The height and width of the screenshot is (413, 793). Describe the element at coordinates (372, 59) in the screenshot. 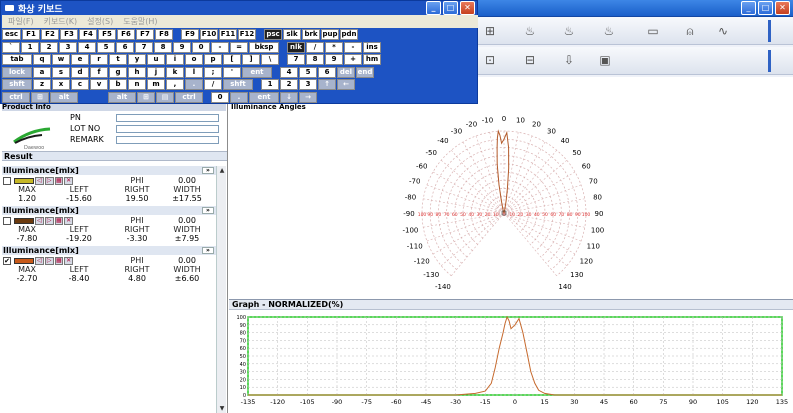

I see `key-hm: hm` at that location.